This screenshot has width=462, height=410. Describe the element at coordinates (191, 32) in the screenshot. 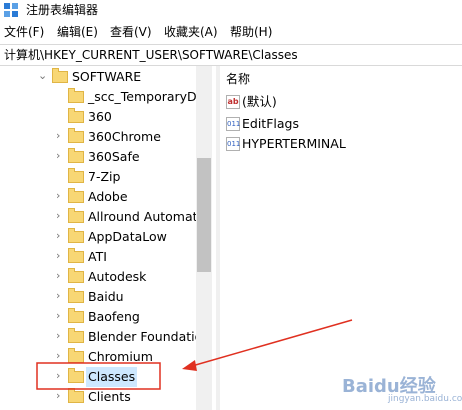

I see `menu-favorites: 收藏夹(A)` at that location.